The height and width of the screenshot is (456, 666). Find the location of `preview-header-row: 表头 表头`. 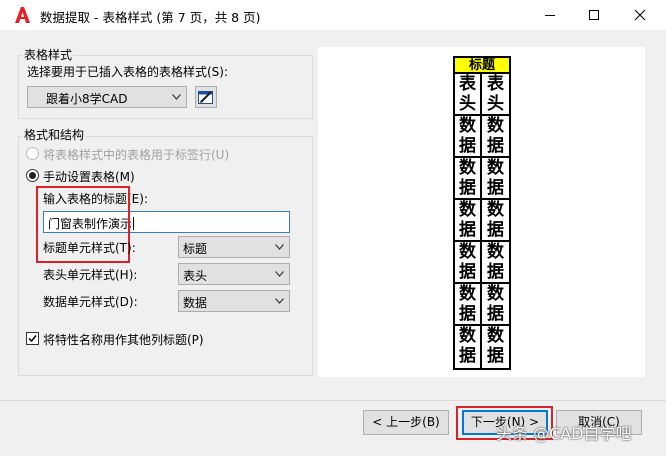

preview-header-row: 表头 表头 is located at coordinates (482, 95).